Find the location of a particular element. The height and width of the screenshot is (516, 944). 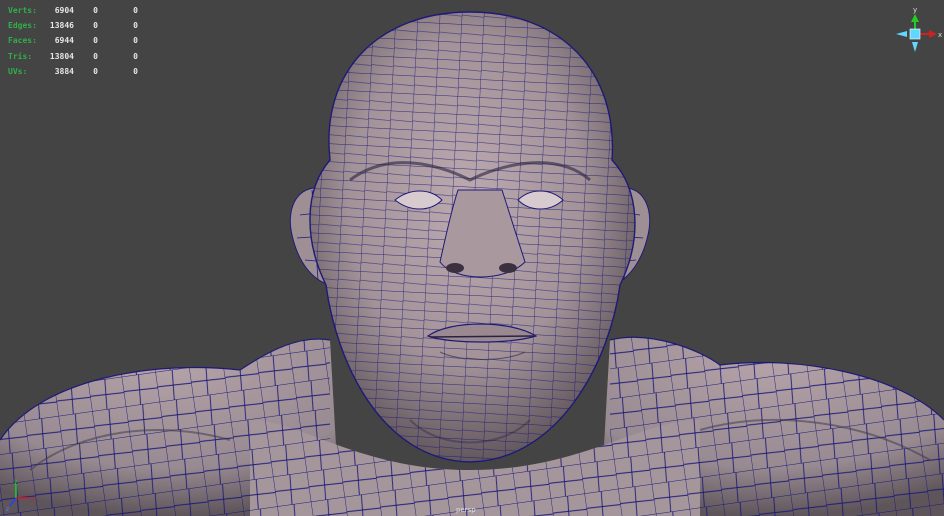

hud-row: Verts: 6904 0 0 is located at coordinates (73, 10).